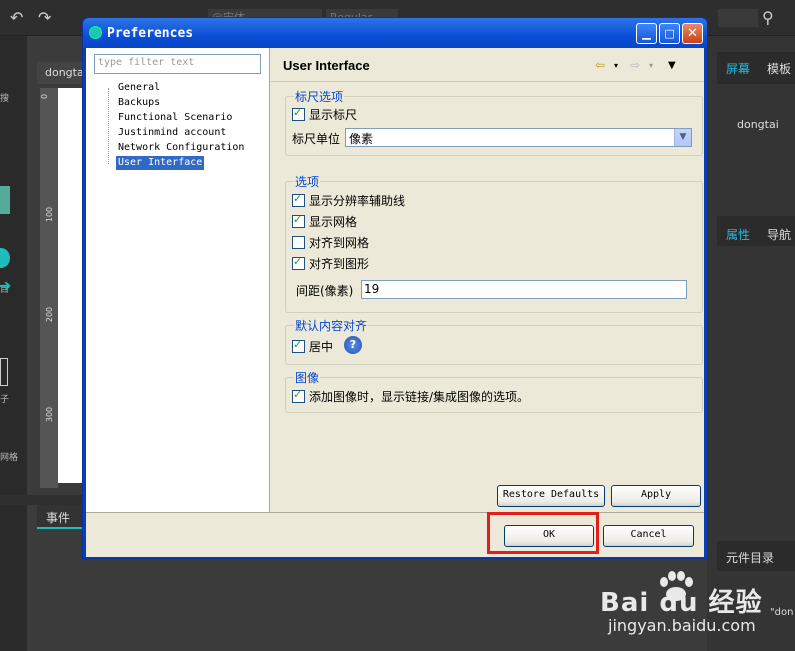 This screenshot has height=651, width=795. What do you see at coordinates (738, 68) in the screenshot?
I see `tab-screens: 屏幕` at bounding box center [738, 68].